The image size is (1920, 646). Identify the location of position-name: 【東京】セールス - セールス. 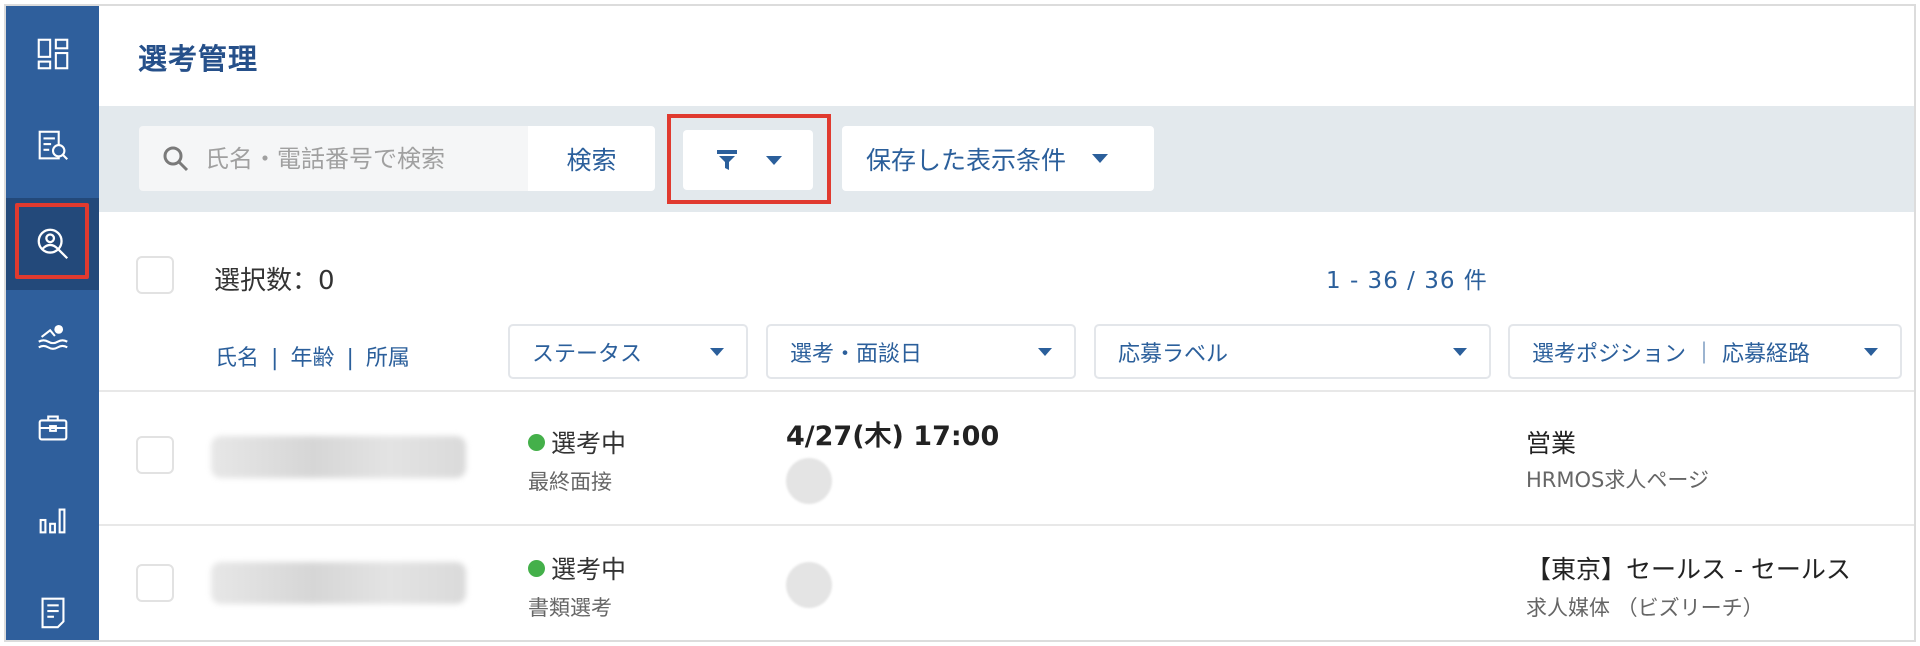
(1688, 568).